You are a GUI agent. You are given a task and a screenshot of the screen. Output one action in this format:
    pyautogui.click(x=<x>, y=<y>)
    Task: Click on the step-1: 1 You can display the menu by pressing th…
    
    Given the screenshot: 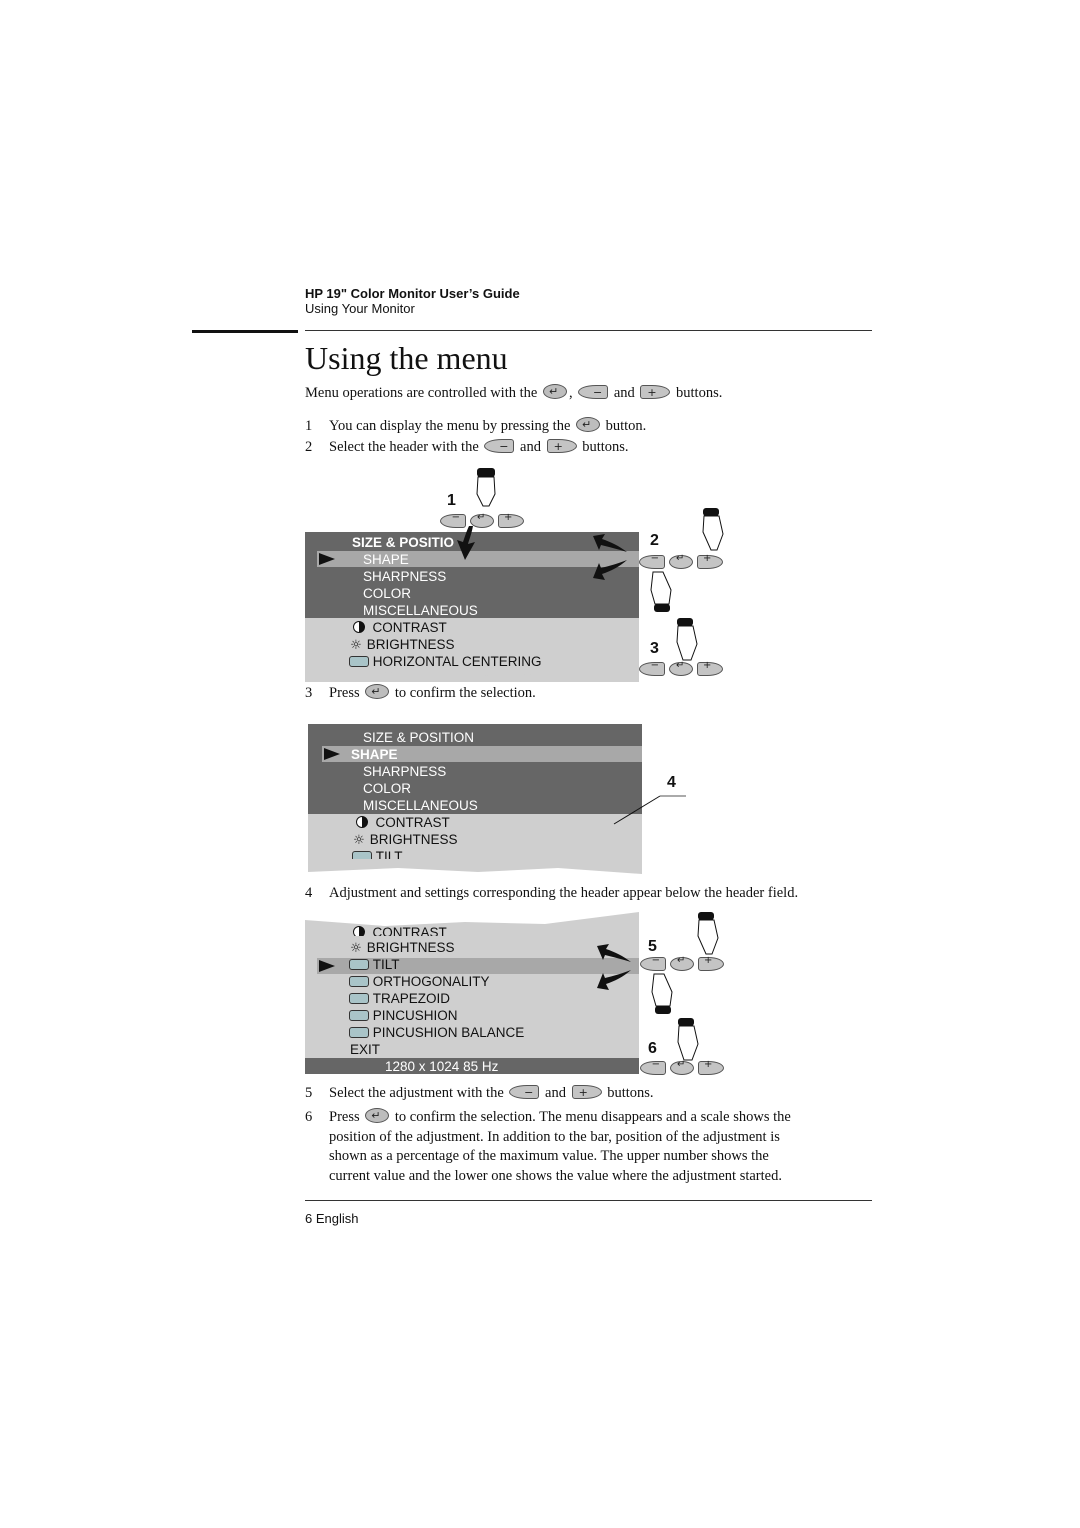 What is the action you would take?
    pyautogui.click(x=476, y=425)
    